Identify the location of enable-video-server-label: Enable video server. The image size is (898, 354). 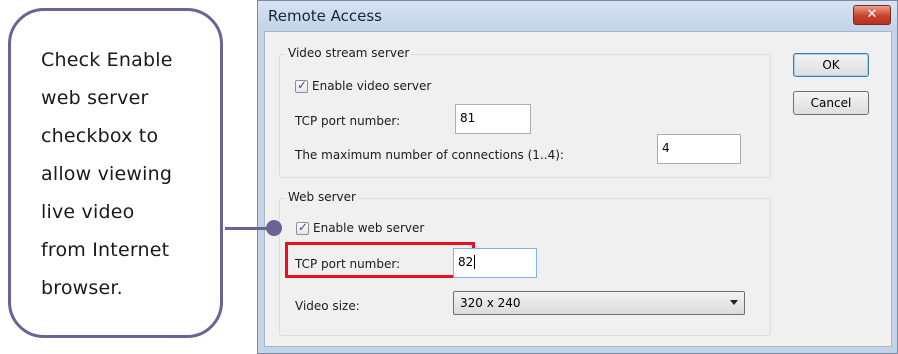
(371, 86).